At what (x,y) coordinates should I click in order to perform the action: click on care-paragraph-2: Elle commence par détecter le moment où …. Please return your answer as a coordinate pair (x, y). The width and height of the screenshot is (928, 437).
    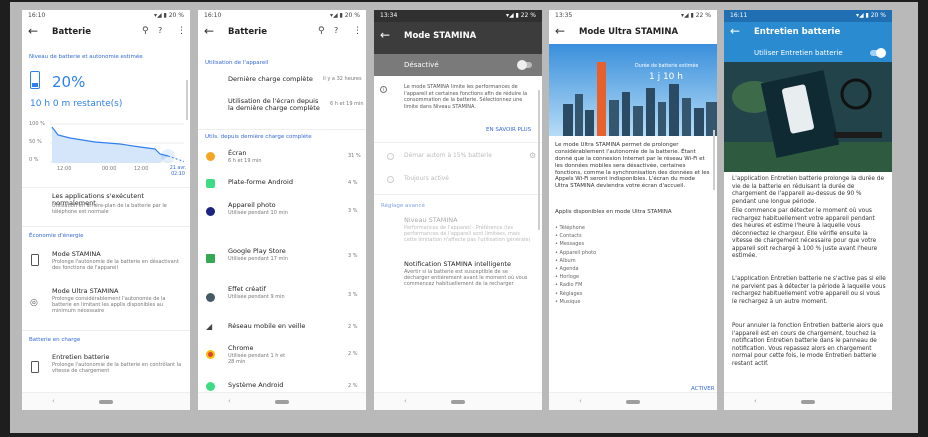
    Looking at the image, I should click on (805, 234).